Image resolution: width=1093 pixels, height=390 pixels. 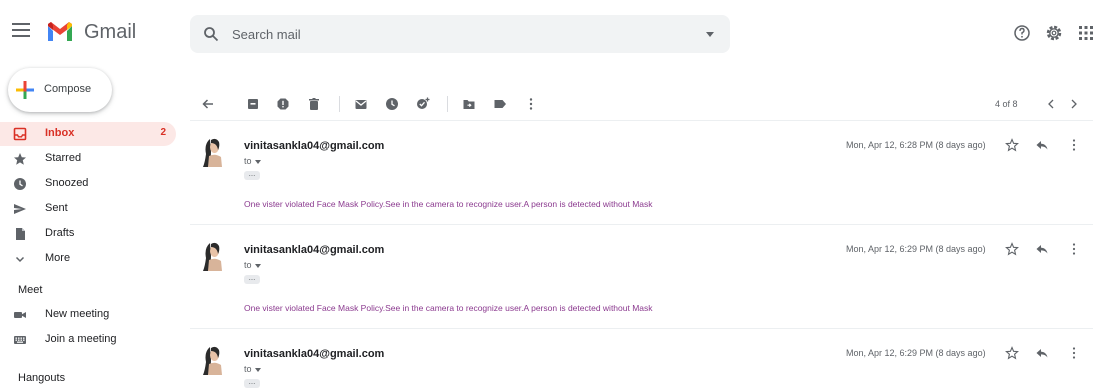 What do you see at coordinates (1051, 104) in the screenshot?
I see `older-icon` at bounding box center [1051, 104].